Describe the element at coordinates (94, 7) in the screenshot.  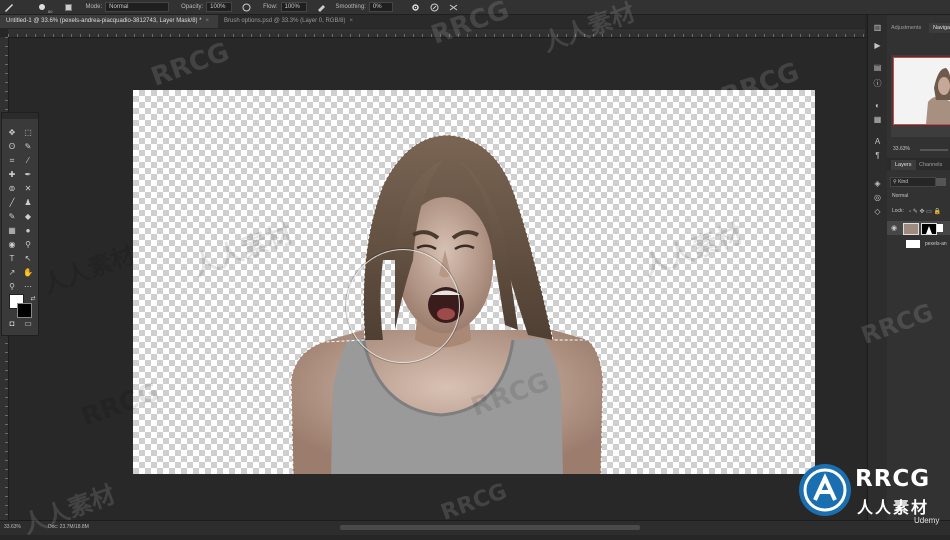
I see `mode-label: Mode:` at that location.